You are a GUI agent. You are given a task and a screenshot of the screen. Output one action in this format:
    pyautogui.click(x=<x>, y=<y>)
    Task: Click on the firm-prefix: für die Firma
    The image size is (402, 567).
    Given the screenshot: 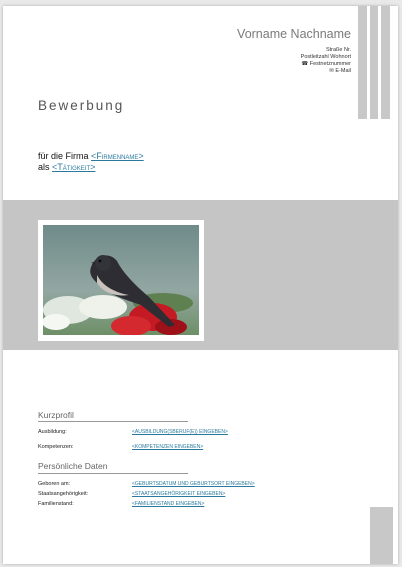 What is the action you would take?
    pyautogui.click(x=65, y=156)
    